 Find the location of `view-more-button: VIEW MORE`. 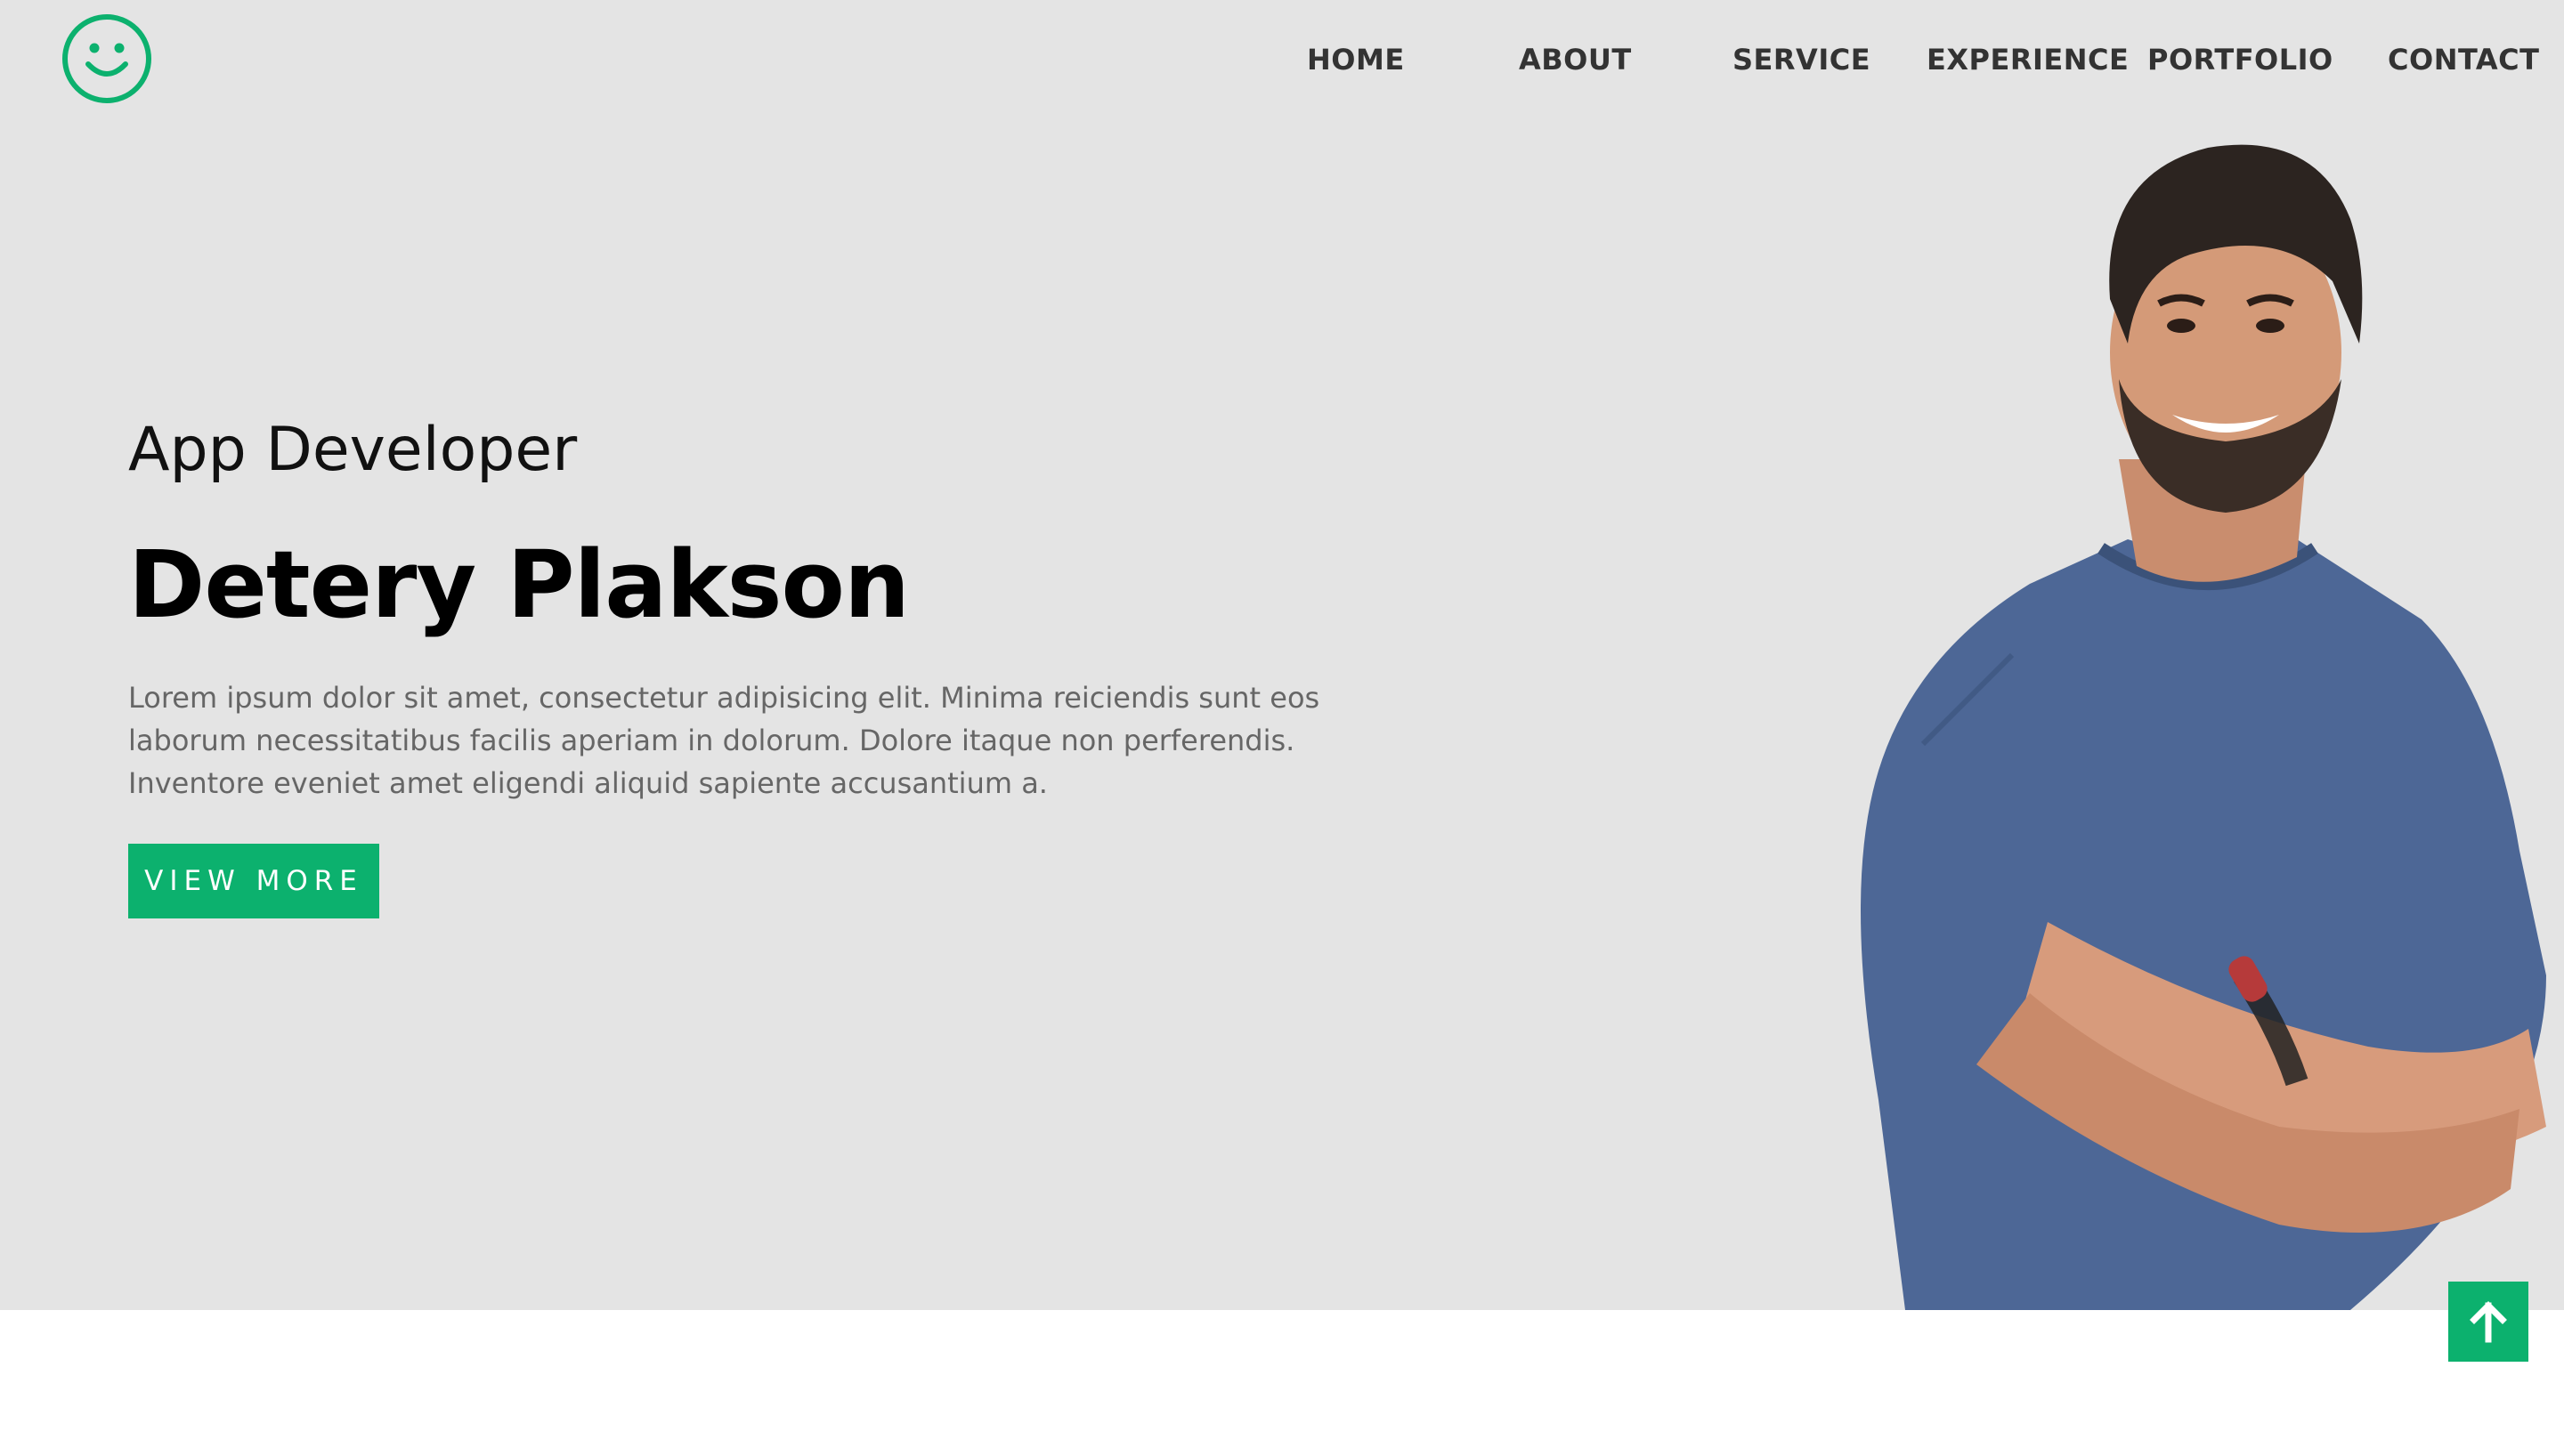

view-more-button: VIEW MORE is located at coordinates (253, 881).